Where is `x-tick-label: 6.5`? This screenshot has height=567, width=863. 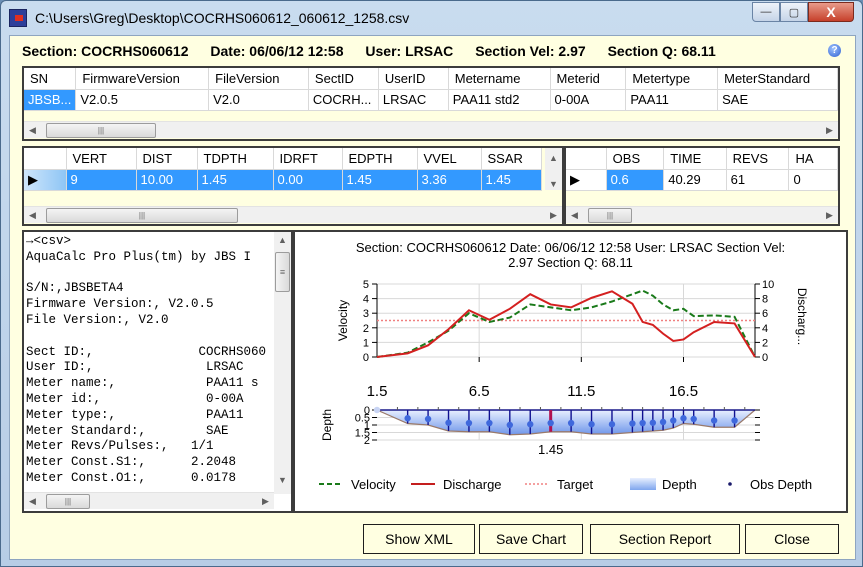
x-tick-label: 6.5 is located at coordinates (479, 391).